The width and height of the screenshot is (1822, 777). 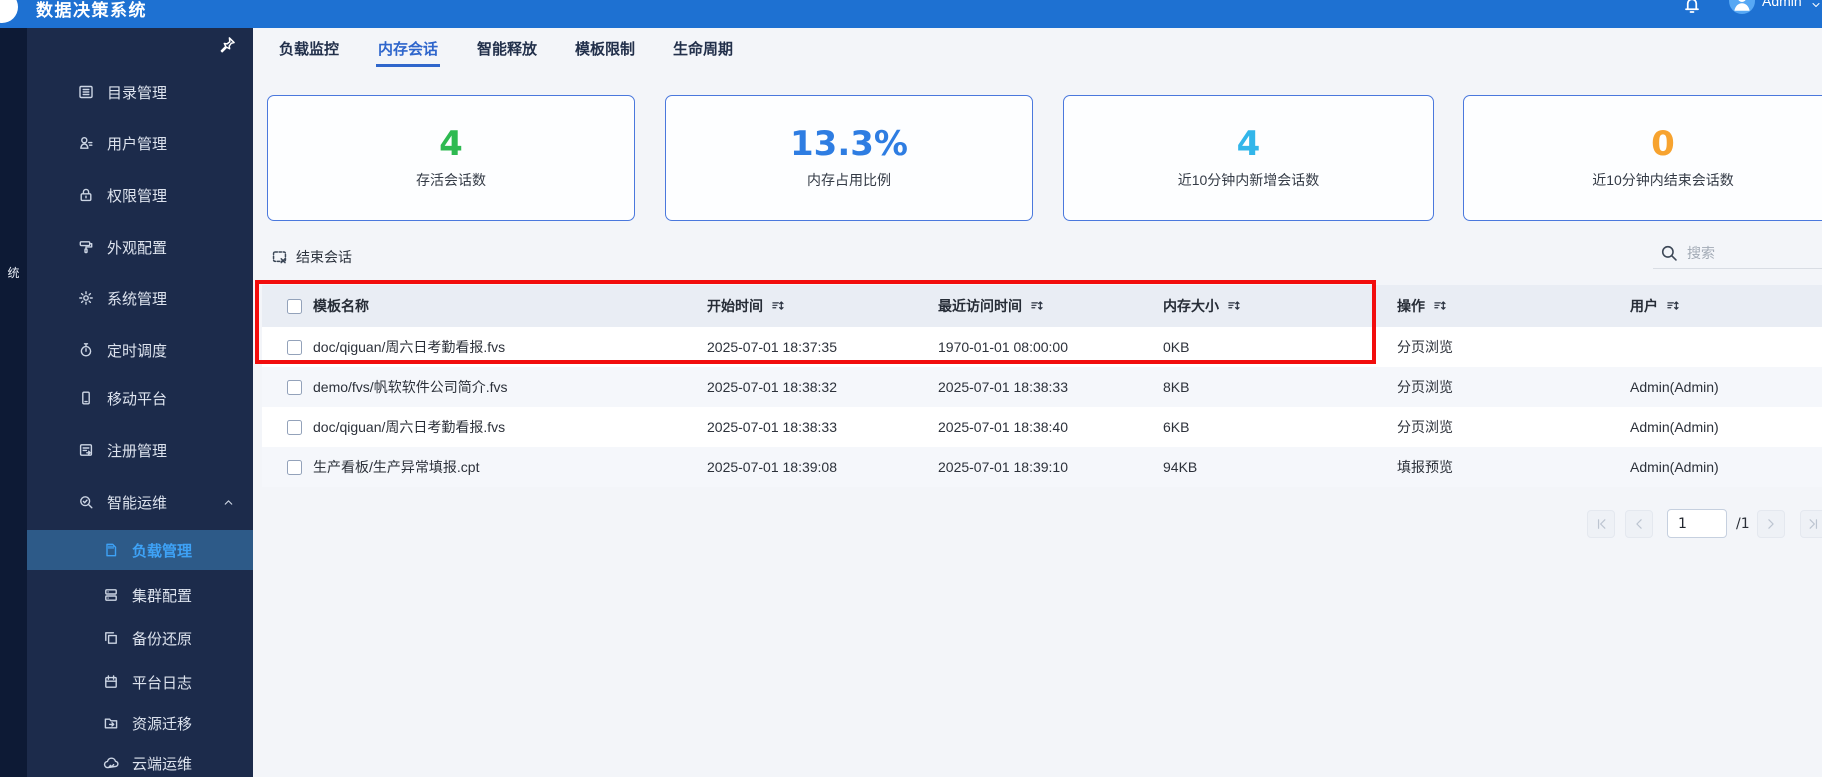 I want to click on sidebar-item-label: 平台日志, so click(x=162, y=683).